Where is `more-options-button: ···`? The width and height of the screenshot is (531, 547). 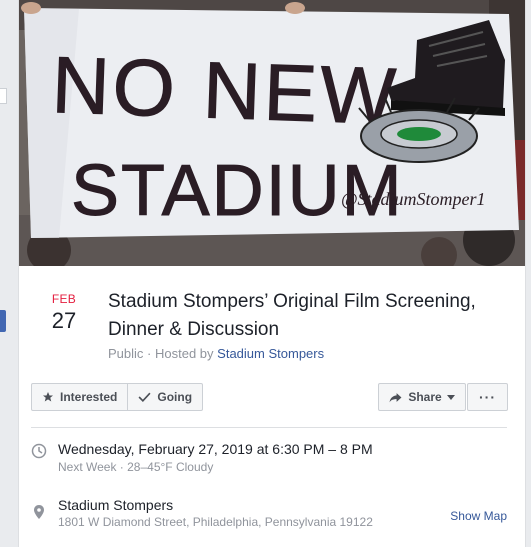 more-options-button: ··· is located at coordinates (487, 397).